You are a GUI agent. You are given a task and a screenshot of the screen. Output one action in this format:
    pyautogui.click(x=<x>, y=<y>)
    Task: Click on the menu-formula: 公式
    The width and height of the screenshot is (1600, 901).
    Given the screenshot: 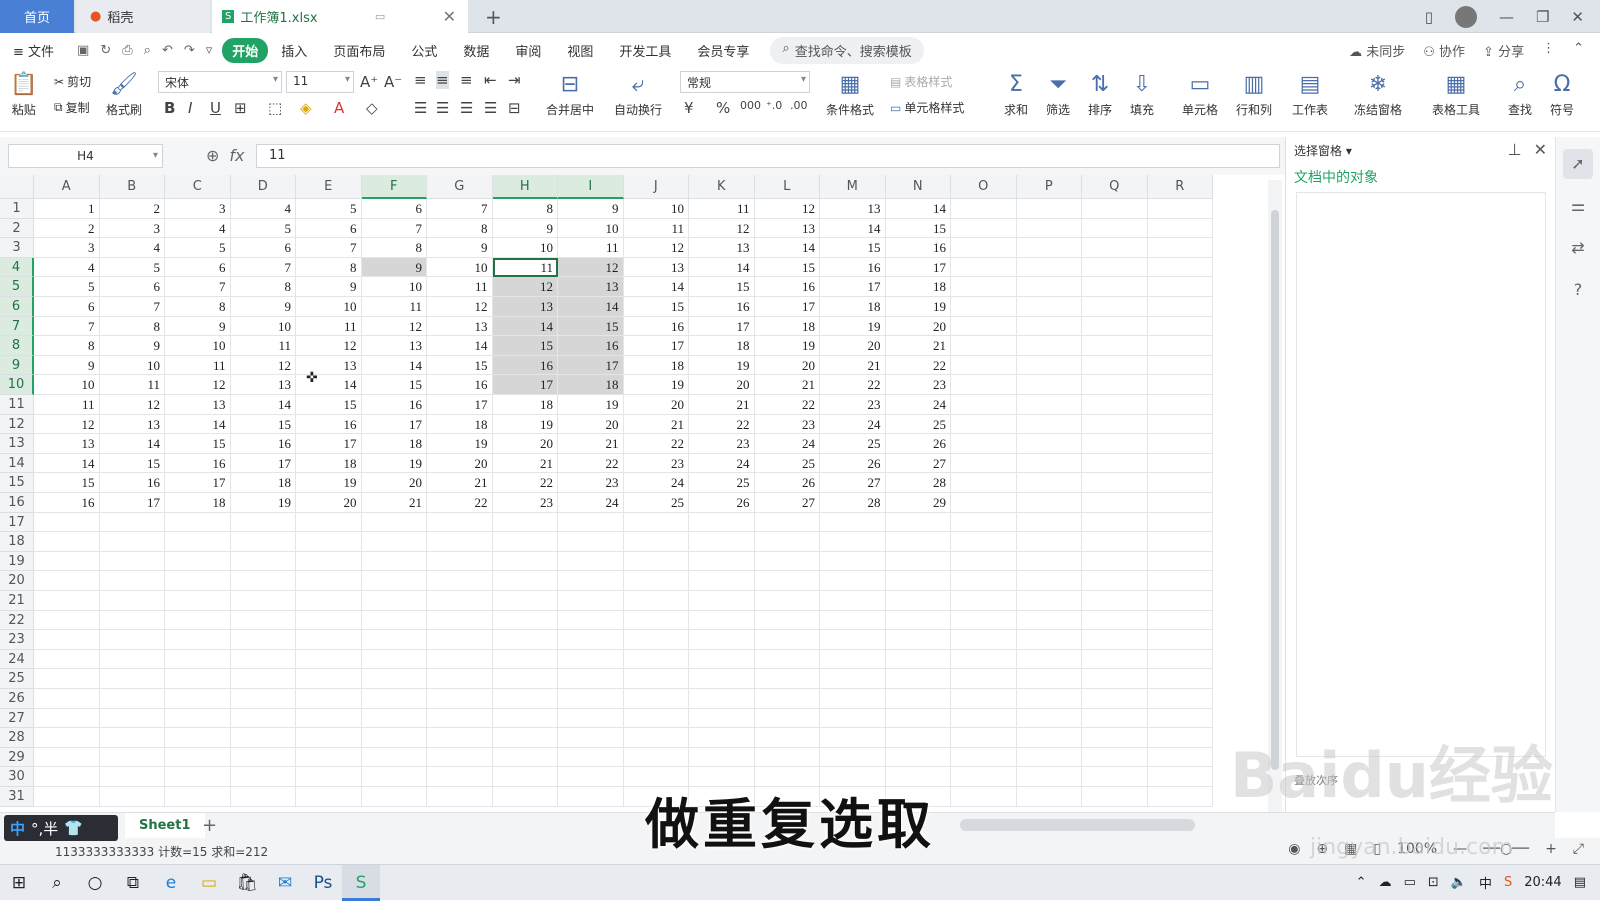 What is the action you would take?
    pyautogui.click(x=424, y=50)
    